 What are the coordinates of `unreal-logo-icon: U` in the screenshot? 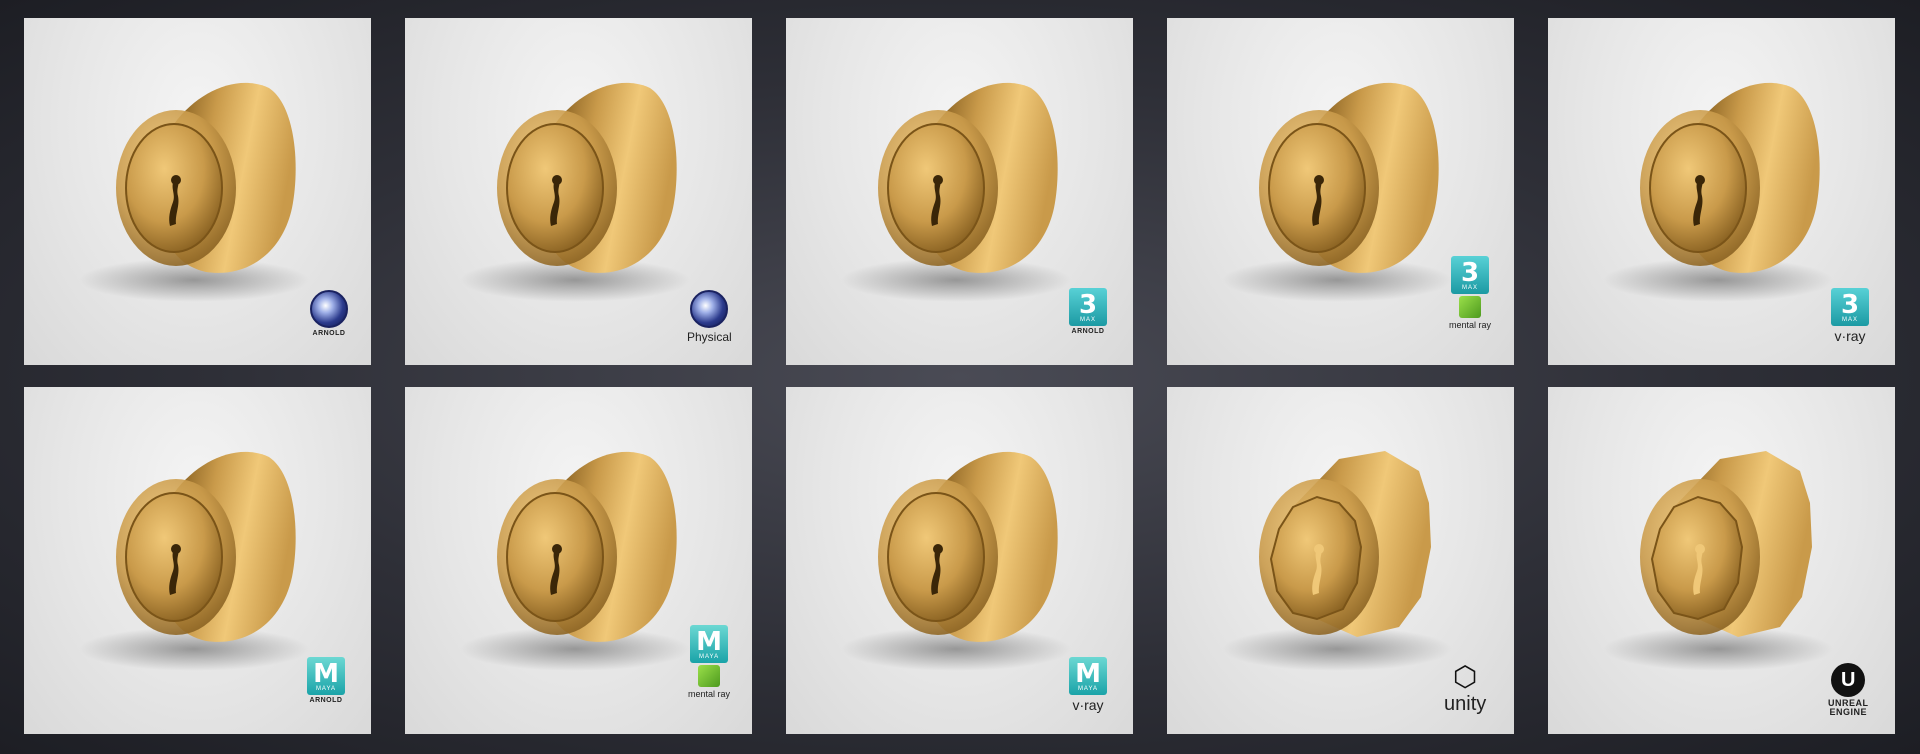 It's located at (1848, 680).